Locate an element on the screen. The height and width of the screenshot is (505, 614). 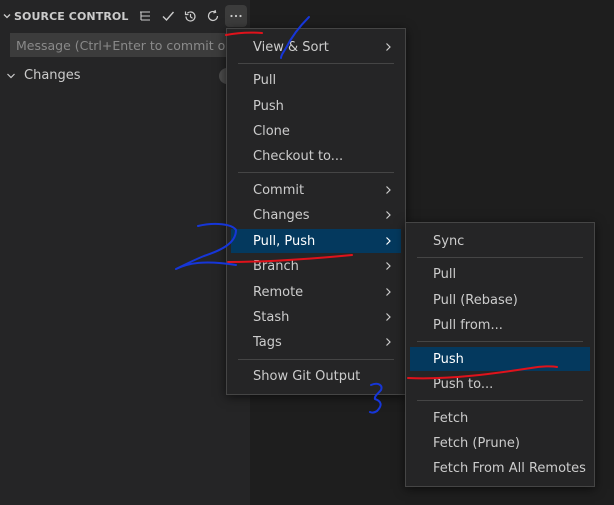
menu-item-label: Show Git Output is located at coordinates (307, 376).